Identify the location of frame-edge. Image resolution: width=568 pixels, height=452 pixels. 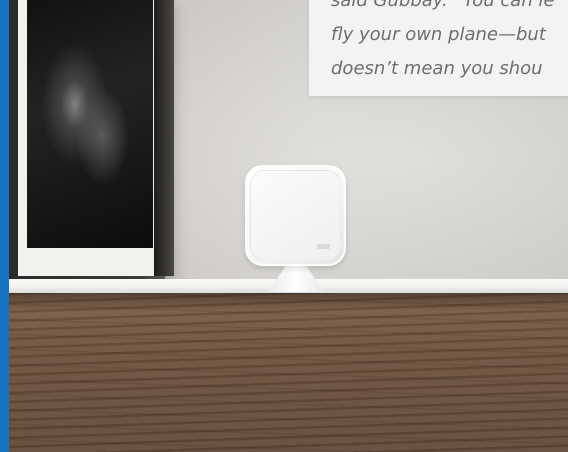
(164, 138).